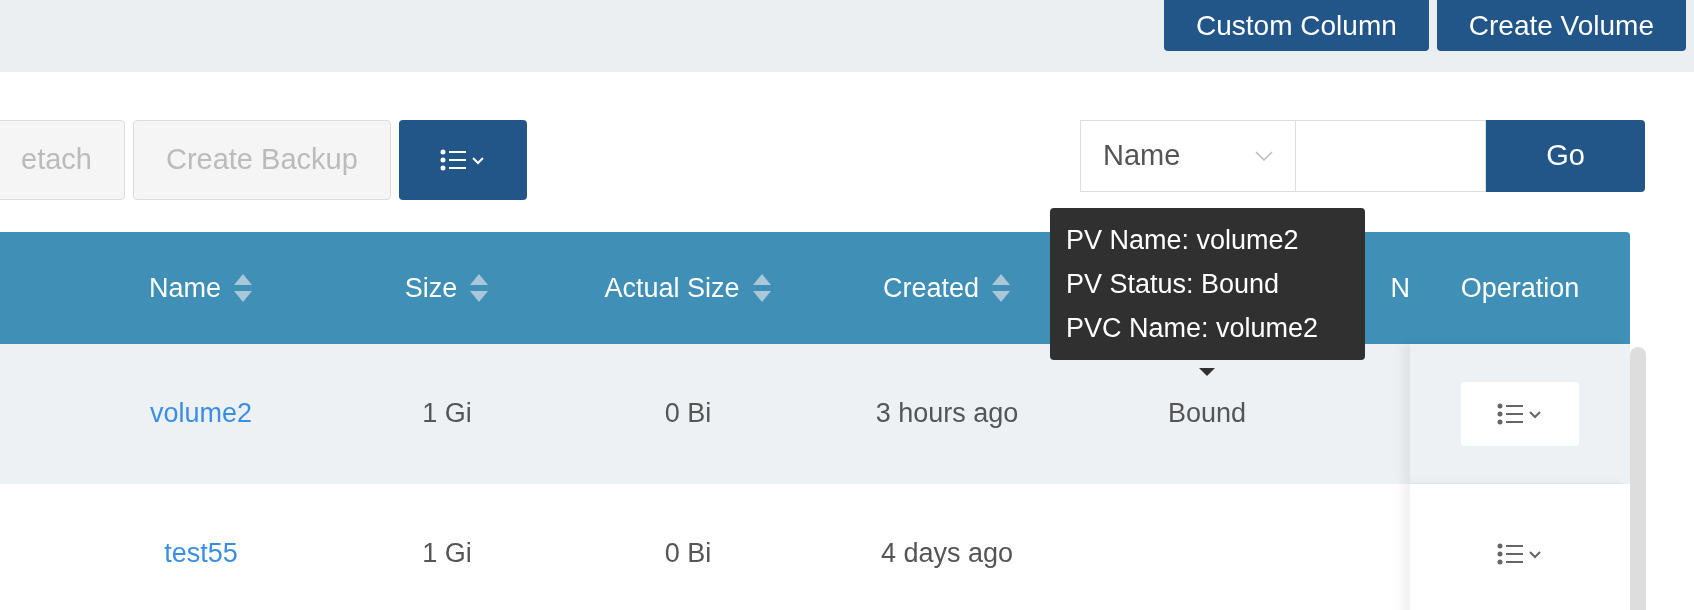 This screenshot has height=610, width=1694. What do you see at coordinates (1565, 156) in the screenshot?
I see `go-button: Go` at bounding box center [1565, 156].